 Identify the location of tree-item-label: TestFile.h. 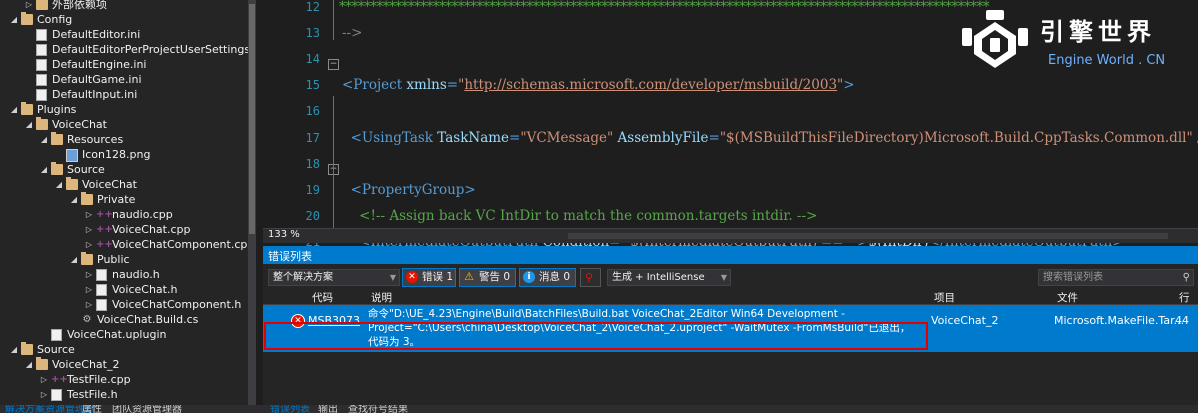
(92, 394).